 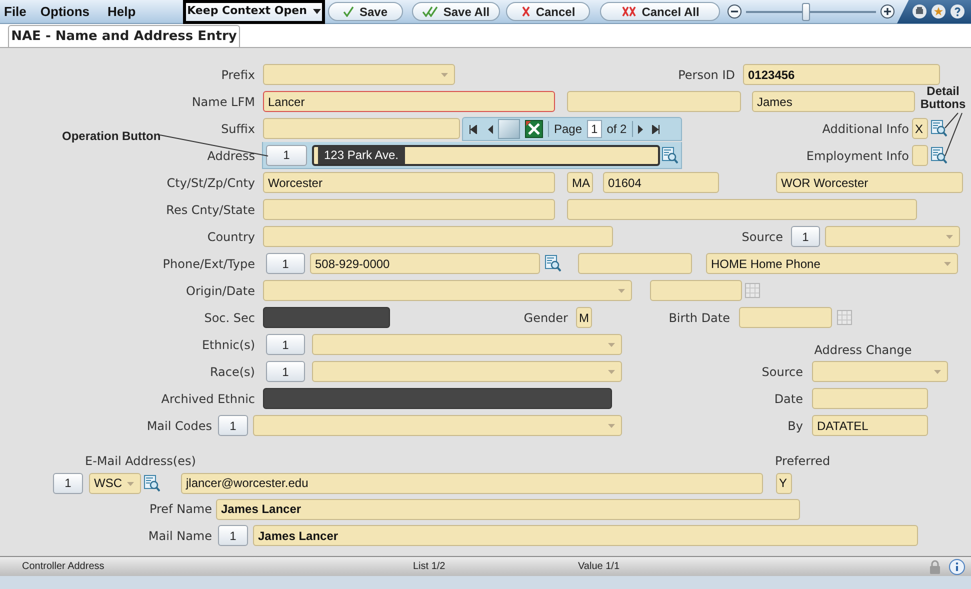 I want to click on printer-icon, so click(x=919, y=11).